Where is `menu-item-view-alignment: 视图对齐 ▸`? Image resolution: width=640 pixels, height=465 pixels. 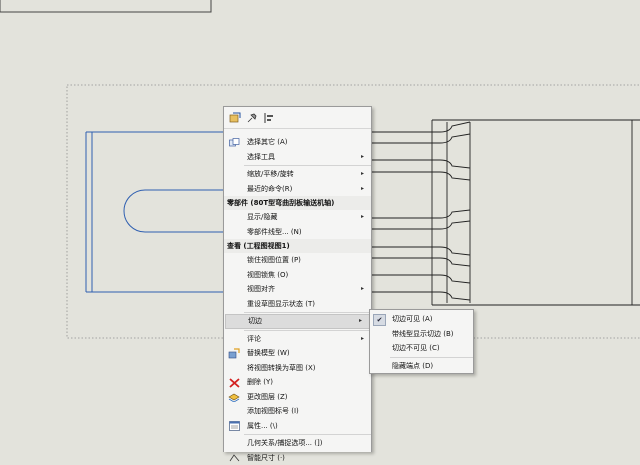 menu-item-view-alignment: 视图对齐 ▸ is located at coordinates (297, 289).